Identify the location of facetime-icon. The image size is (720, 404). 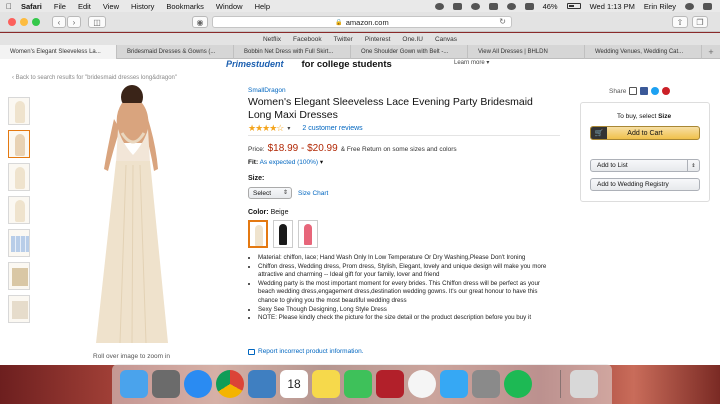
(358, 384).